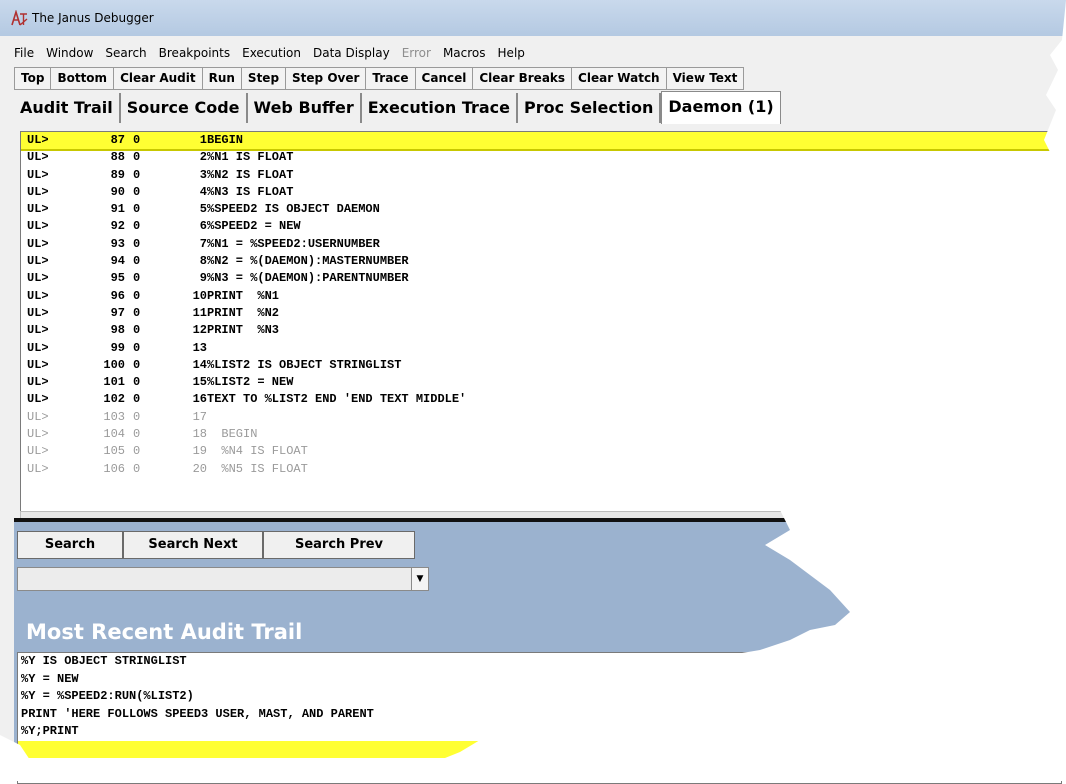 The width and height of the screenshot is (1066, 784). I want to click on menu-file: File, so click(24, 52).